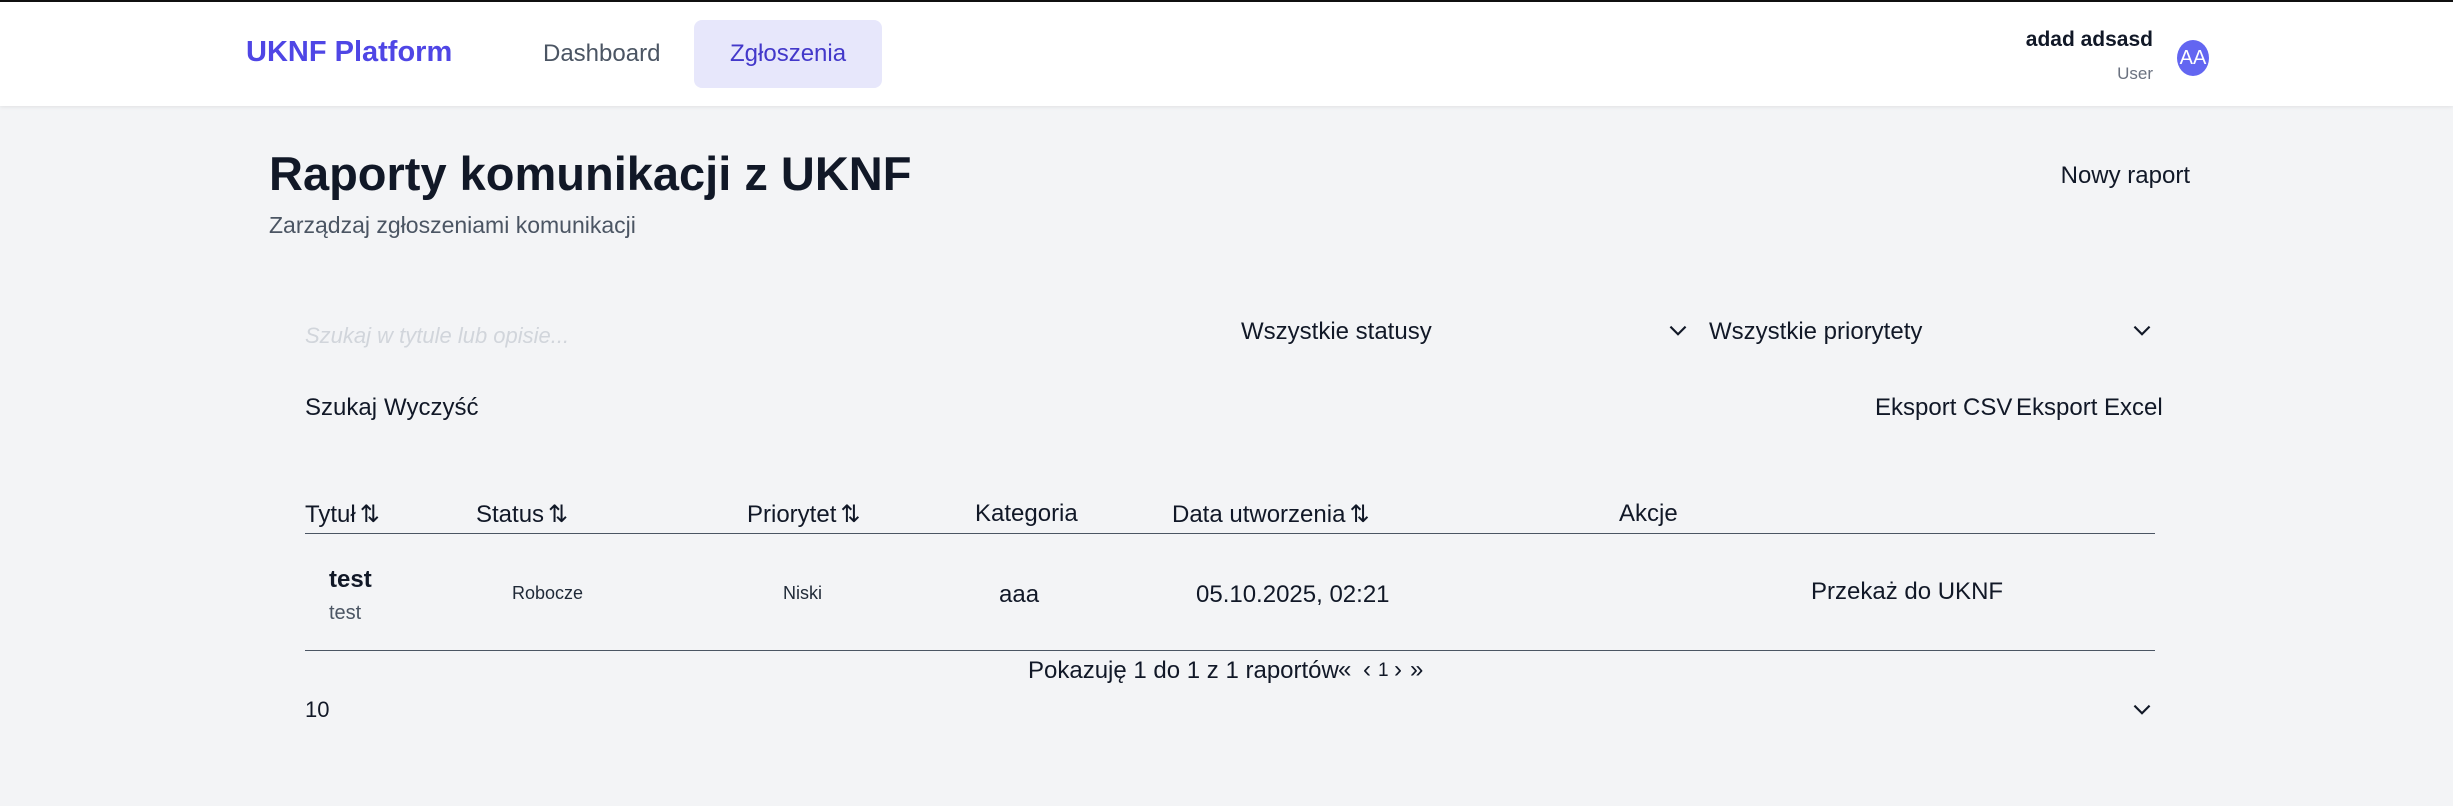 This screenshot has width=2453, height=806. I want to click on column-header-created: Data utworzenia ⇅, so click(1271, 514).